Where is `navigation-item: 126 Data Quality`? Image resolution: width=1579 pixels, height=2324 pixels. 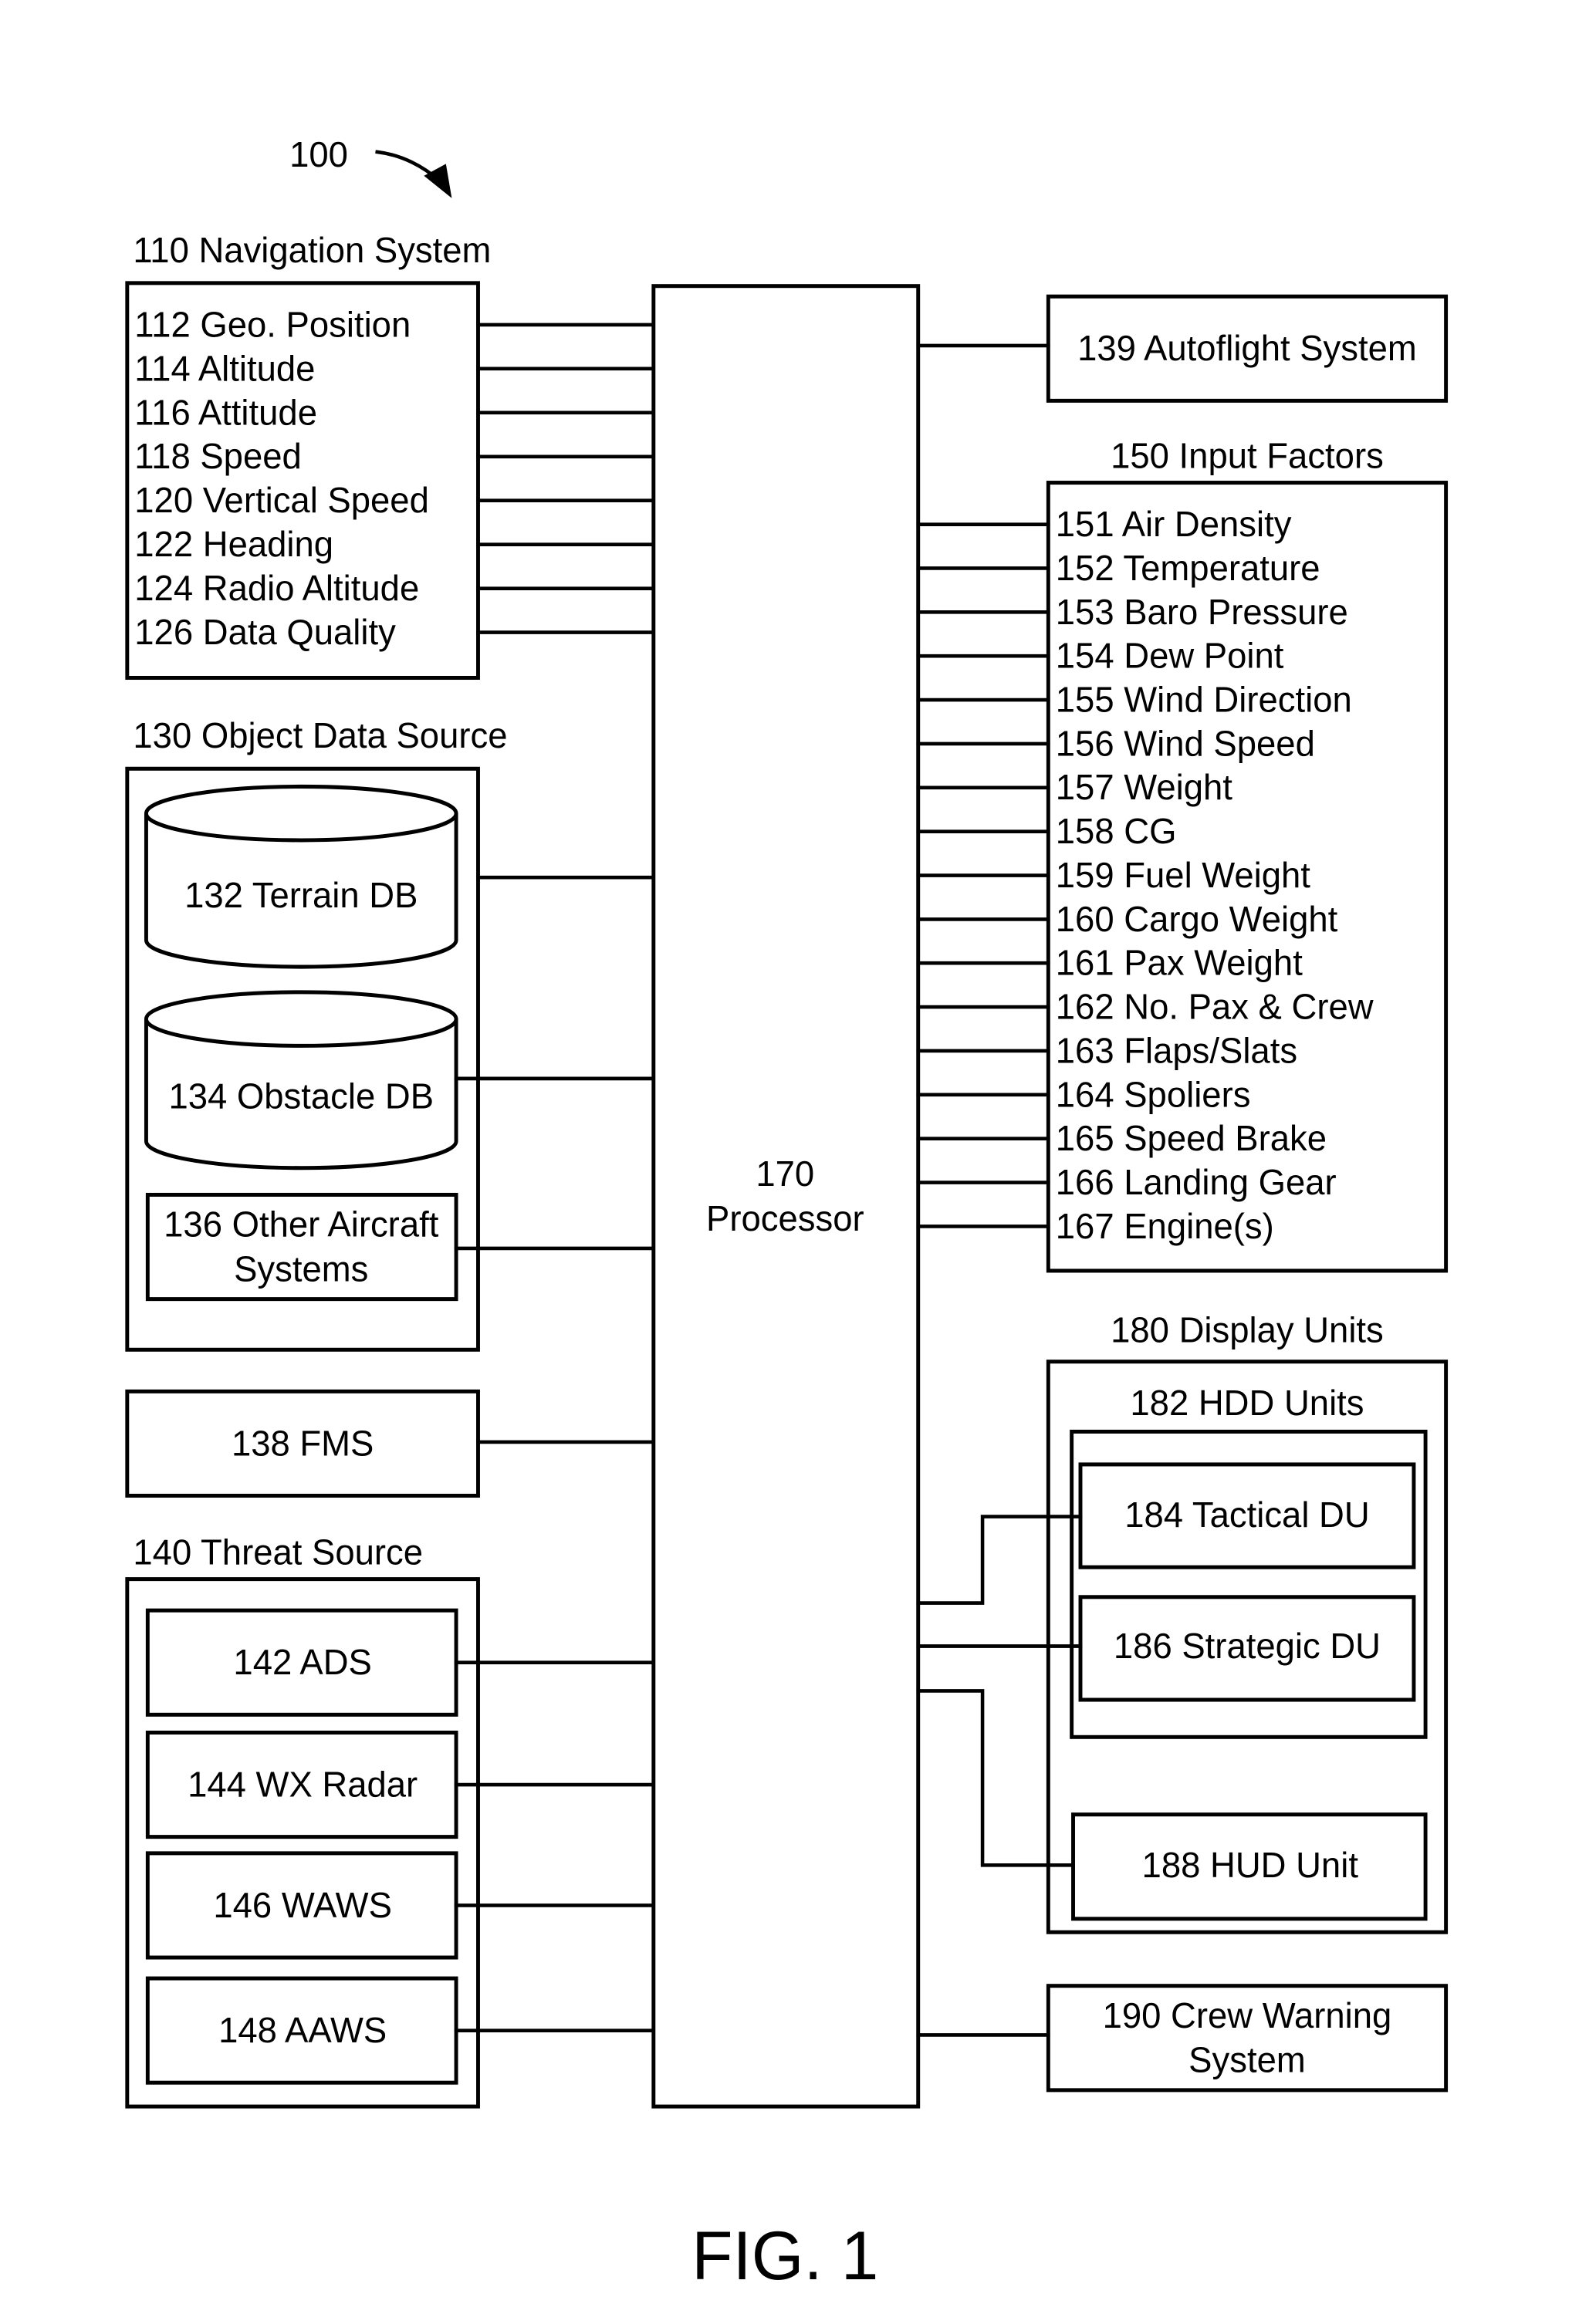 navigation-item: 126 Data Quality is located at coordinates (265, 632).